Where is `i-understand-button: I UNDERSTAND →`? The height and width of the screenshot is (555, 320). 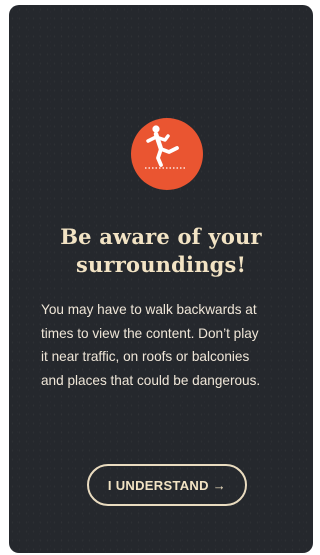
i-understand-button: I UNDERSTAND → is located at coordinates (167, 485).